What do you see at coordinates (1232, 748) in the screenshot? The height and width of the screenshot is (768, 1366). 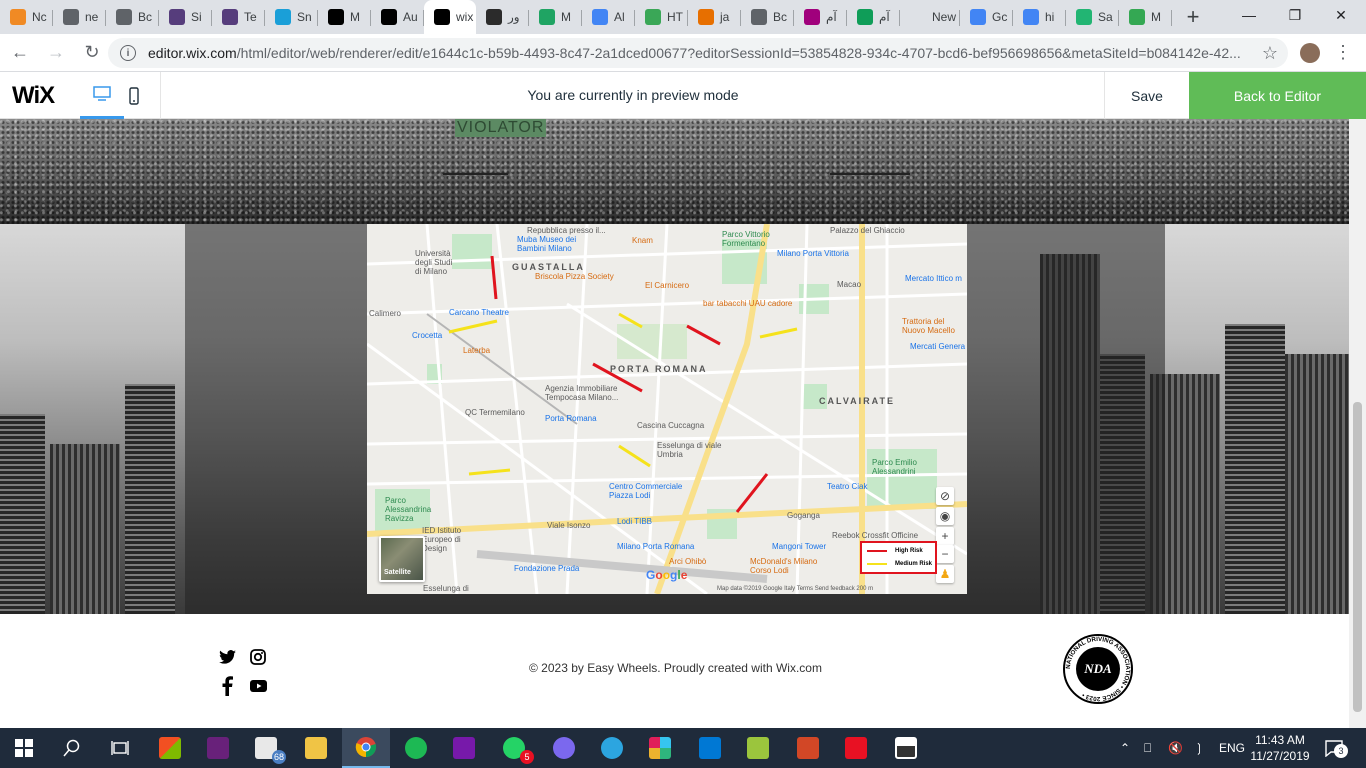 I see `language-indicator: ENG` at bounding box center [1232, 748].